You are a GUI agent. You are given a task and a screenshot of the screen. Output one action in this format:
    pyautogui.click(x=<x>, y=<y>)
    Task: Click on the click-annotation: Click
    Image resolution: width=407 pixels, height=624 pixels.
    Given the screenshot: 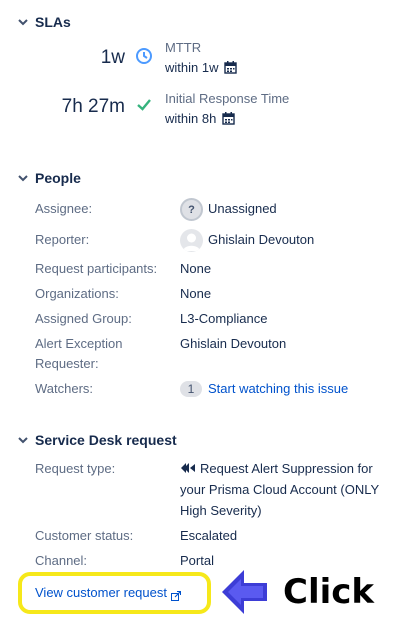 What is the action you would take?
    pyautogui.click(x=329, y=592)
    